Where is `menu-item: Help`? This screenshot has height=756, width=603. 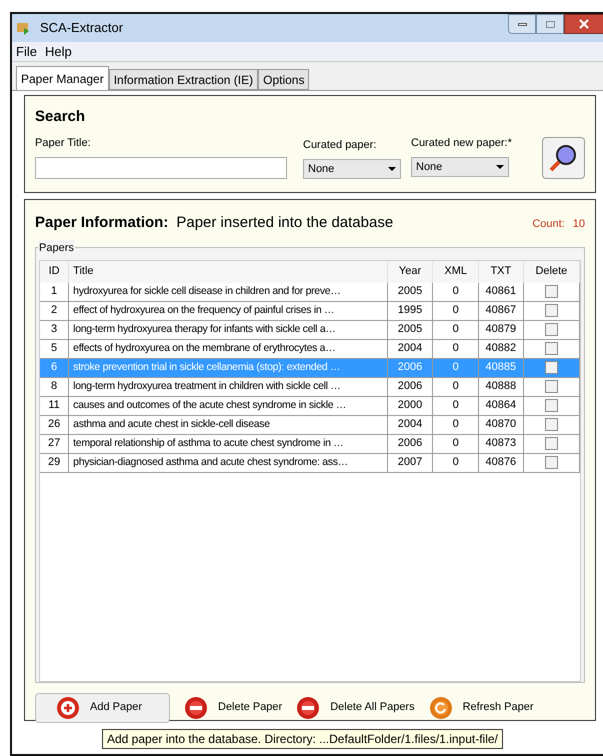
menu-item: Help is located at coordinates (58, 52).